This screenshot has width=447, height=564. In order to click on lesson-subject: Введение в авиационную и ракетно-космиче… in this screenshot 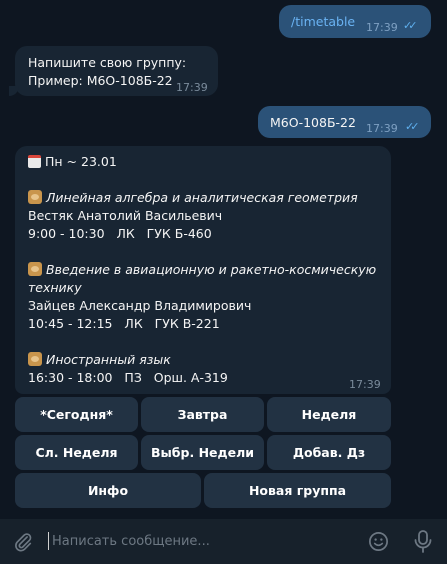, I will do `click(202, 270)`.